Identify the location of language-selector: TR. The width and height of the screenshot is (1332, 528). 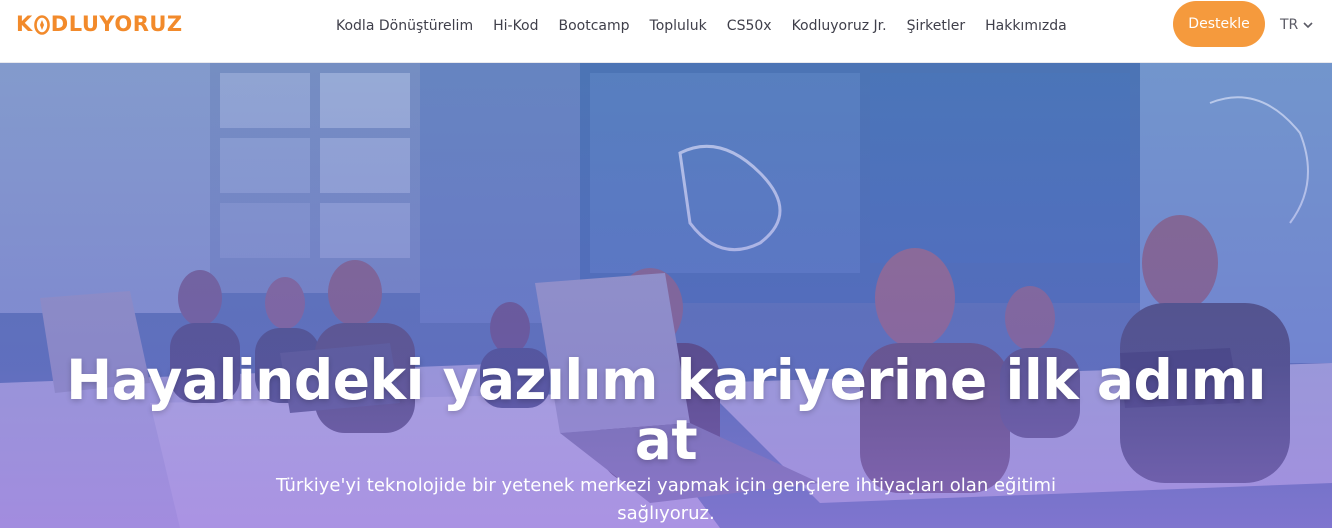
(1296, 25).